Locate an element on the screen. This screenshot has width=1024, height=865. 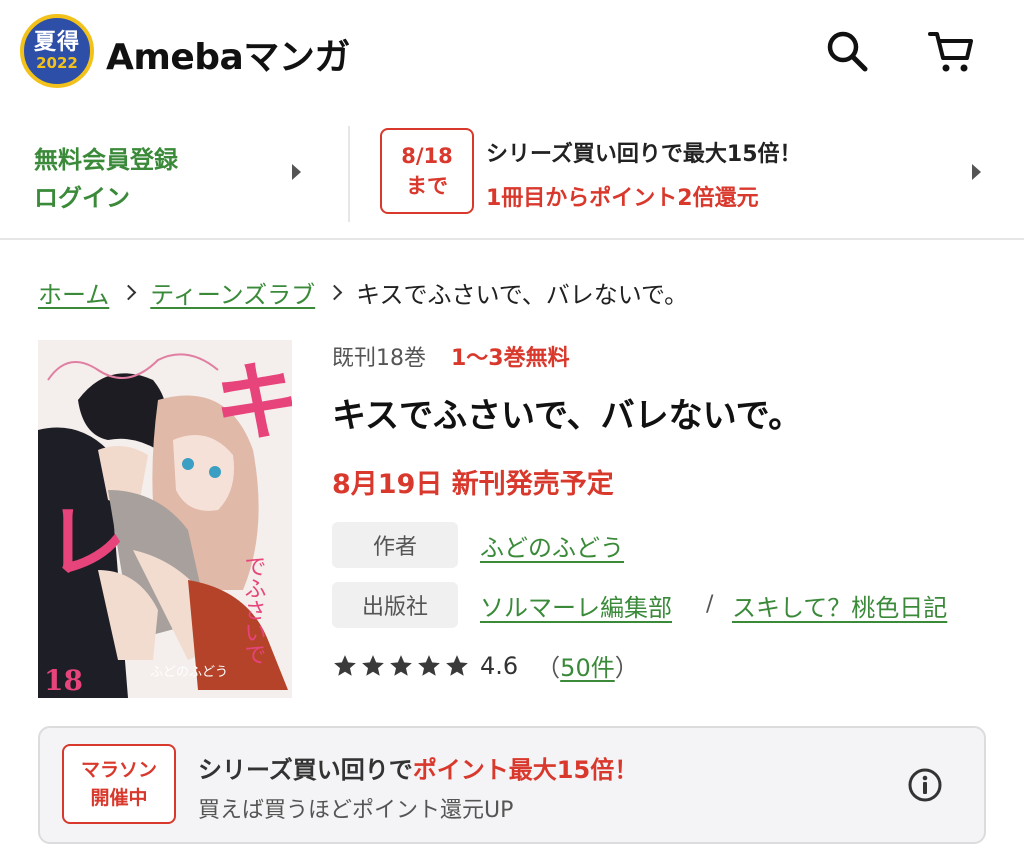
breadcrumb-home-link: ホーム is located at coordinates (73, 292).